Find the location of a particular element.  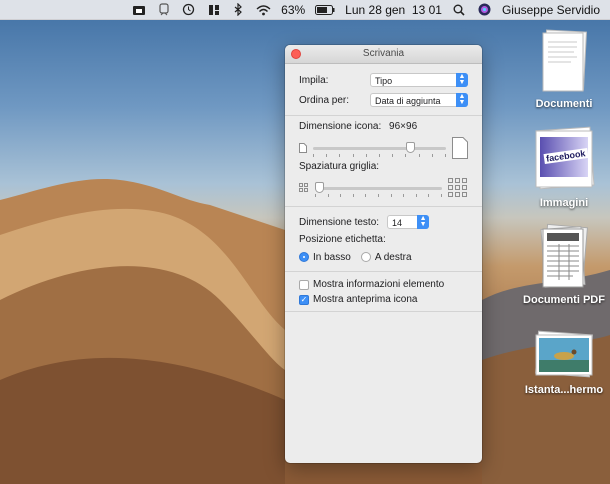

stack-select: Tipo ▲ ▼ is located at coordinates (419, 80).